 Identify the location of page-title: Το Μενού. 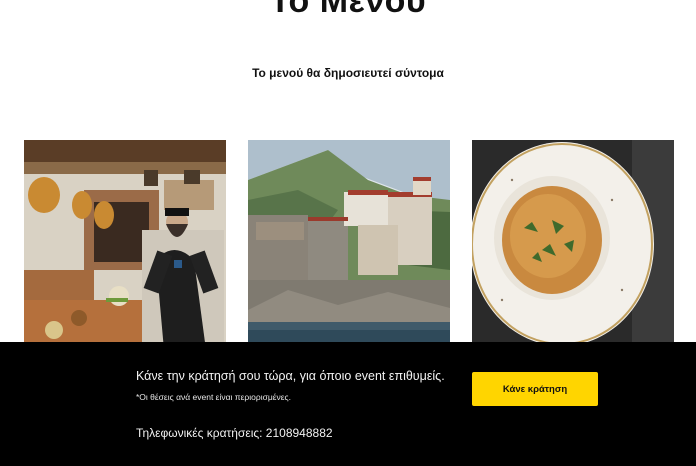
(348, 10).